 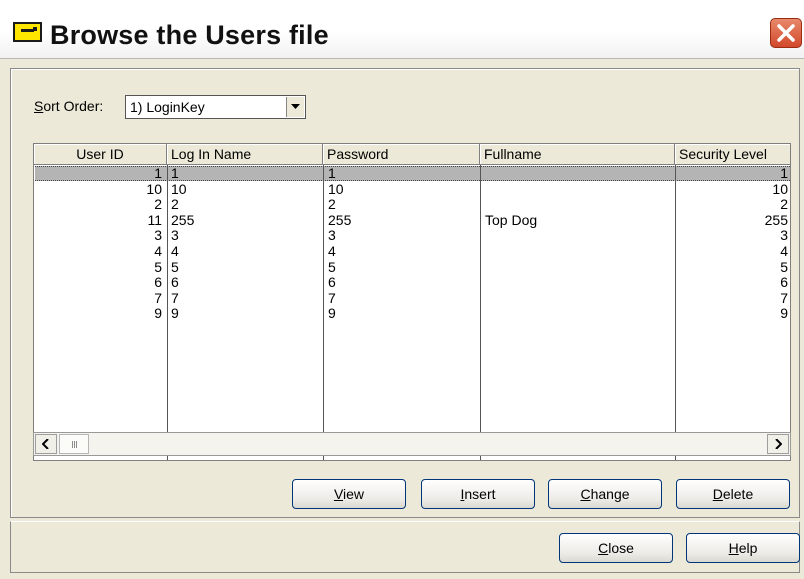 What do you see at coordinates (784, 266) in the screenshot?
I see `cell-security-level: 5` at bounding box center [784, 266].